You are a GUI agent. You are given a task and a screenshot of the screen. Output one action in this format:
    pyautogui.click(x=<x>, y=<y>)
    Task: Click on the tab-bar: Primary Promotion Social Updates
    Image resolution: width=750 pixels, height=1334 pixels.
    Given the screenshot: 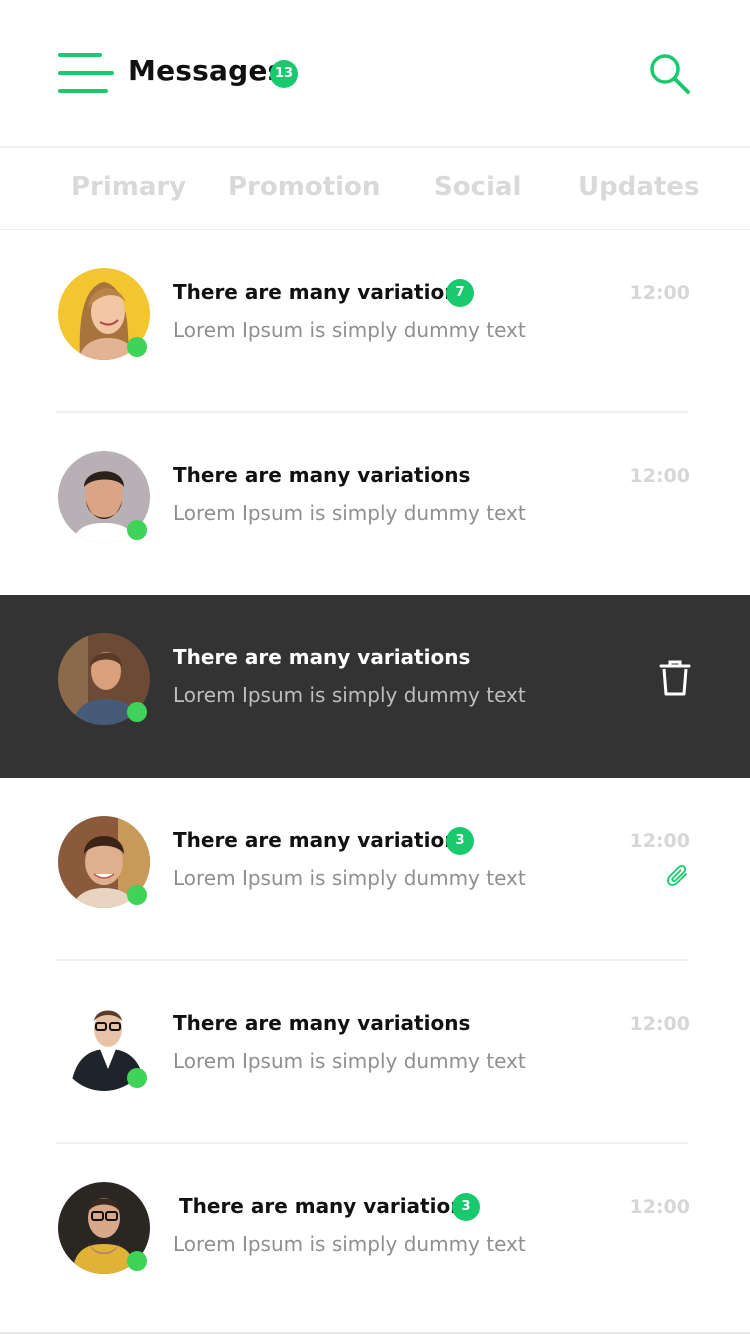 What is the action you would take?
    pyautogui.click(x=375, y=189)
    